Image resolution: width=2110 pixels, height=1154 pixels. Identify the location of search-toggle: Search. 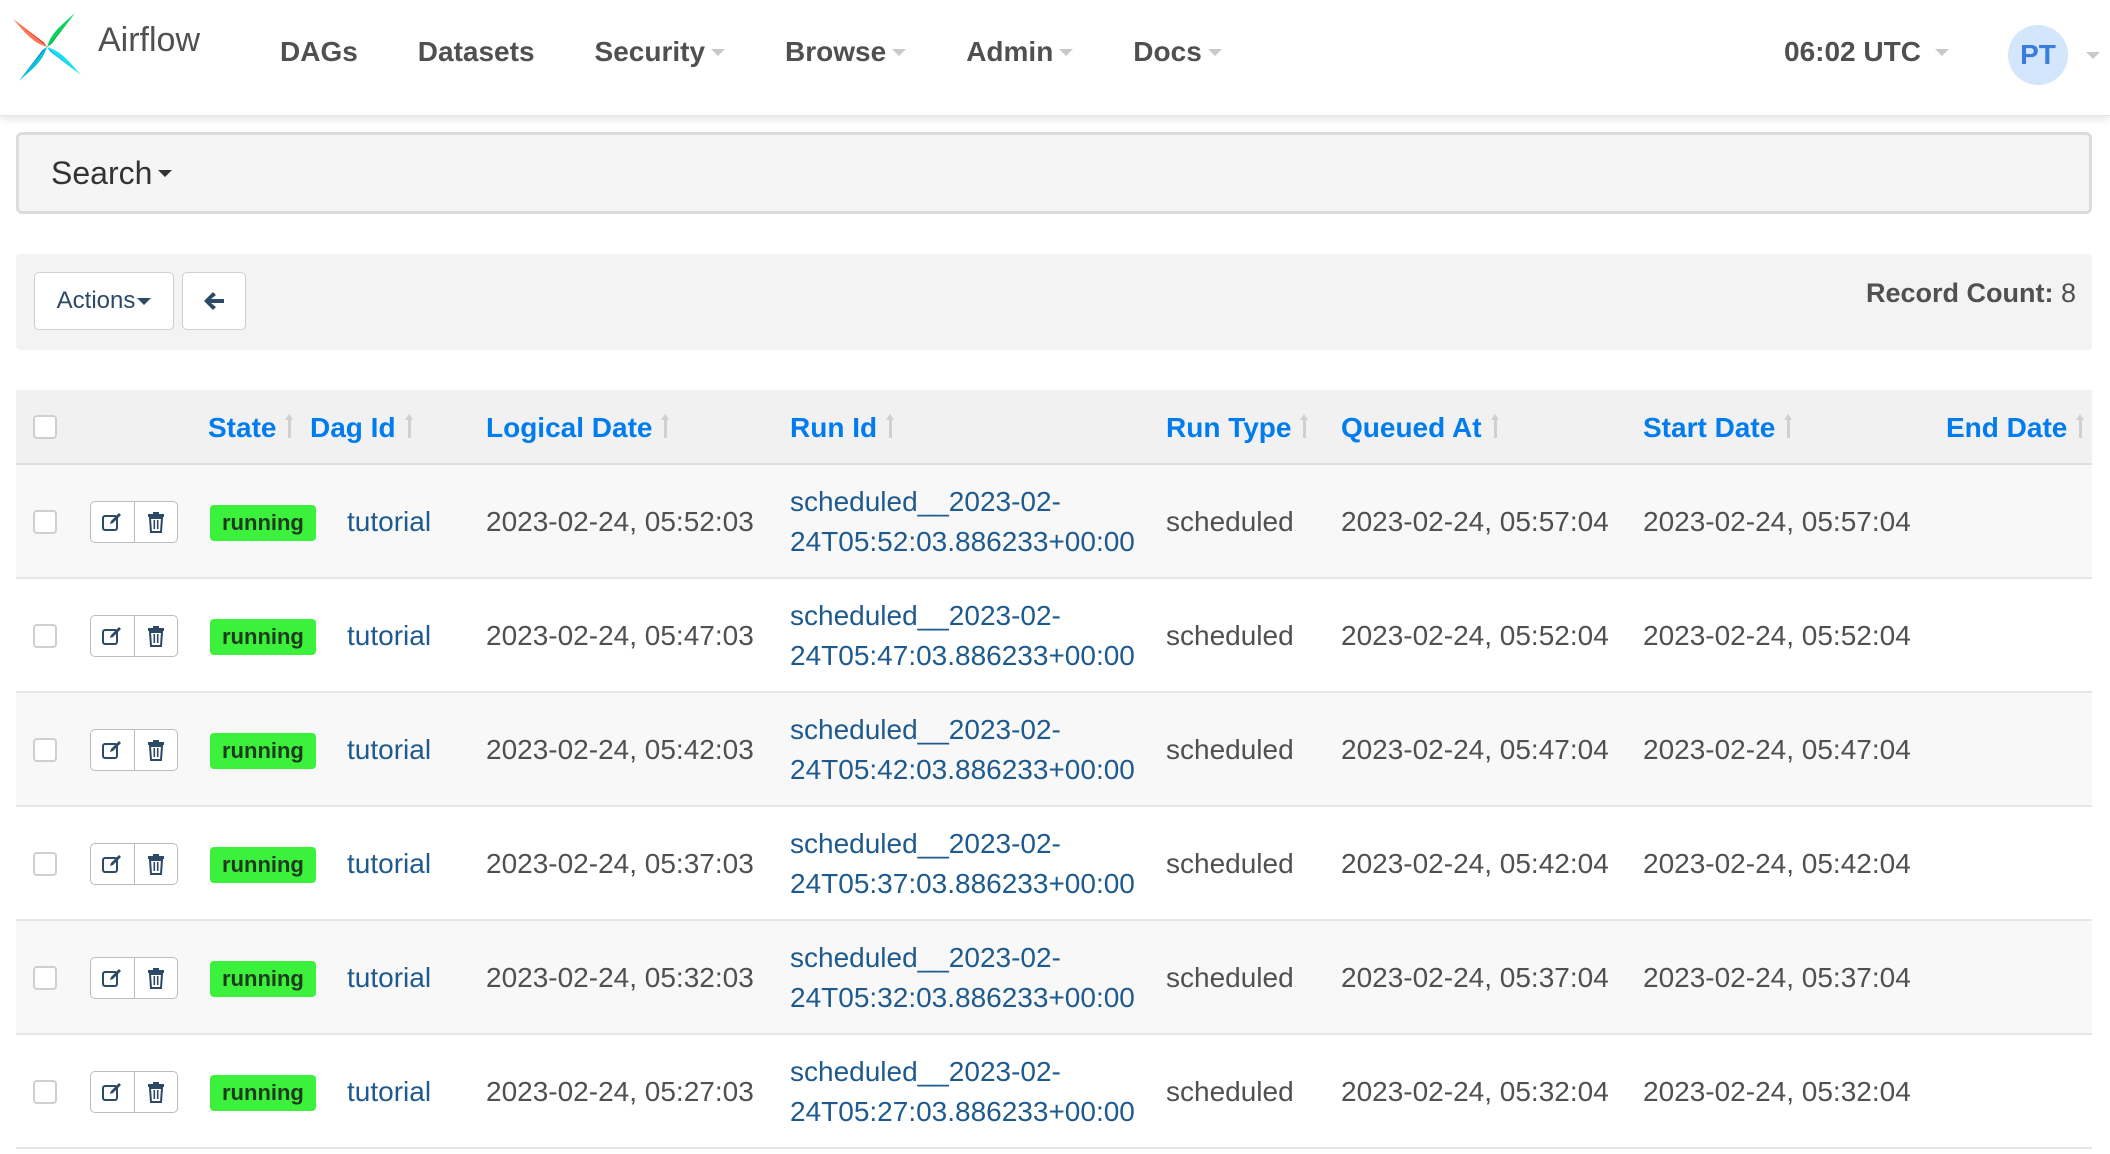
(112, 173).